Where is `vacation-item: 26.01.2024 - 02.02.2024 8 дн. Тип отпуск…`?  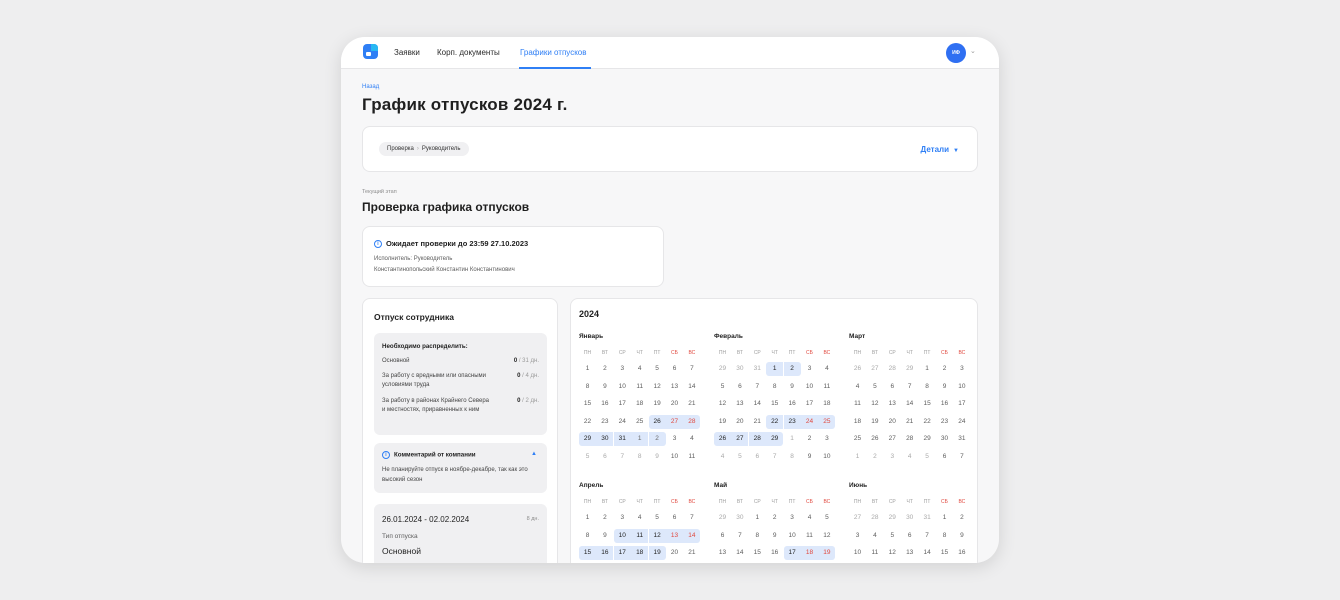
vacation-item: 26.01.2024 - 02.02.2024 8 дн. Тип отпуск… is located at coordinates (460, 533).